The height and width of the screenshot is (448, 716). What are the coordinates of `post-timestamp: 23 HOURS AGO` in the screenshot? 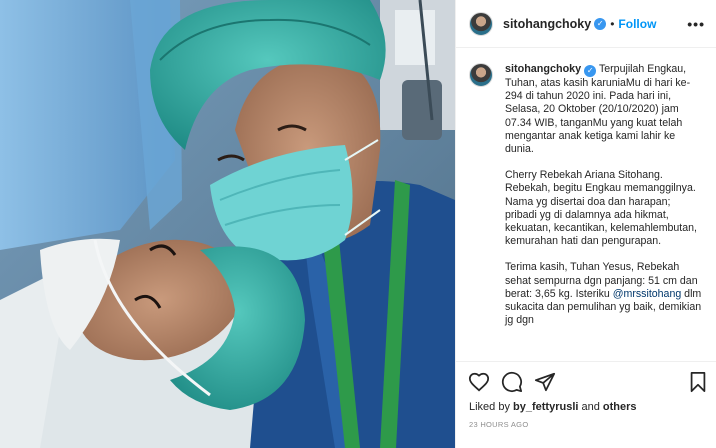 It's located at (498, 424).